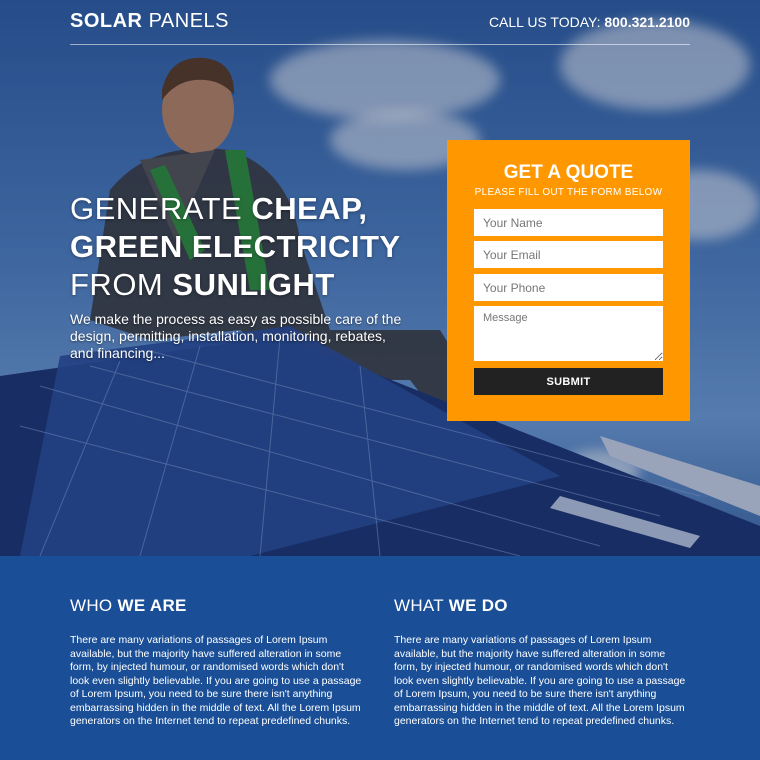 The height and width of the screenshot is (760, 760). I want to click on call-label: CALL US TODAY:, so click(544, 22).